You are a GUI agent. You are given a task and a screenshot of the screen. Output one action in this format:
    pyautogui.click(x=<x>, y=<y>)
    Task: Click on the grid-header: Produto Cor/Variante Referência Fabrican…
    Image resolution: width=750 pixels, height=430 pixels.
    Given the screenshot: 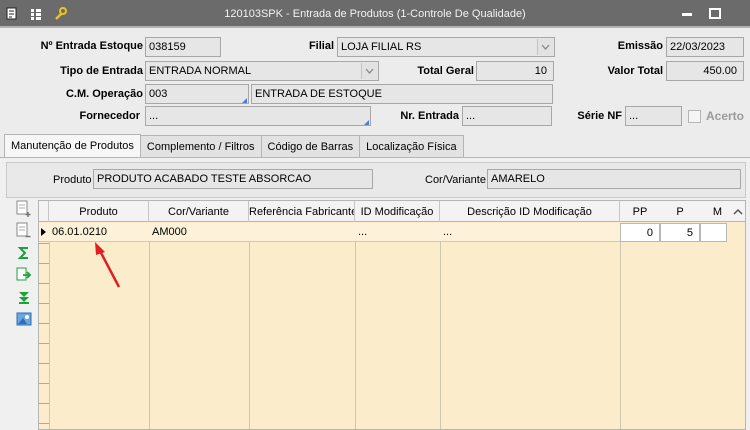 What is the action you would take?
    pyautogui.click(x=392, y=211)
    